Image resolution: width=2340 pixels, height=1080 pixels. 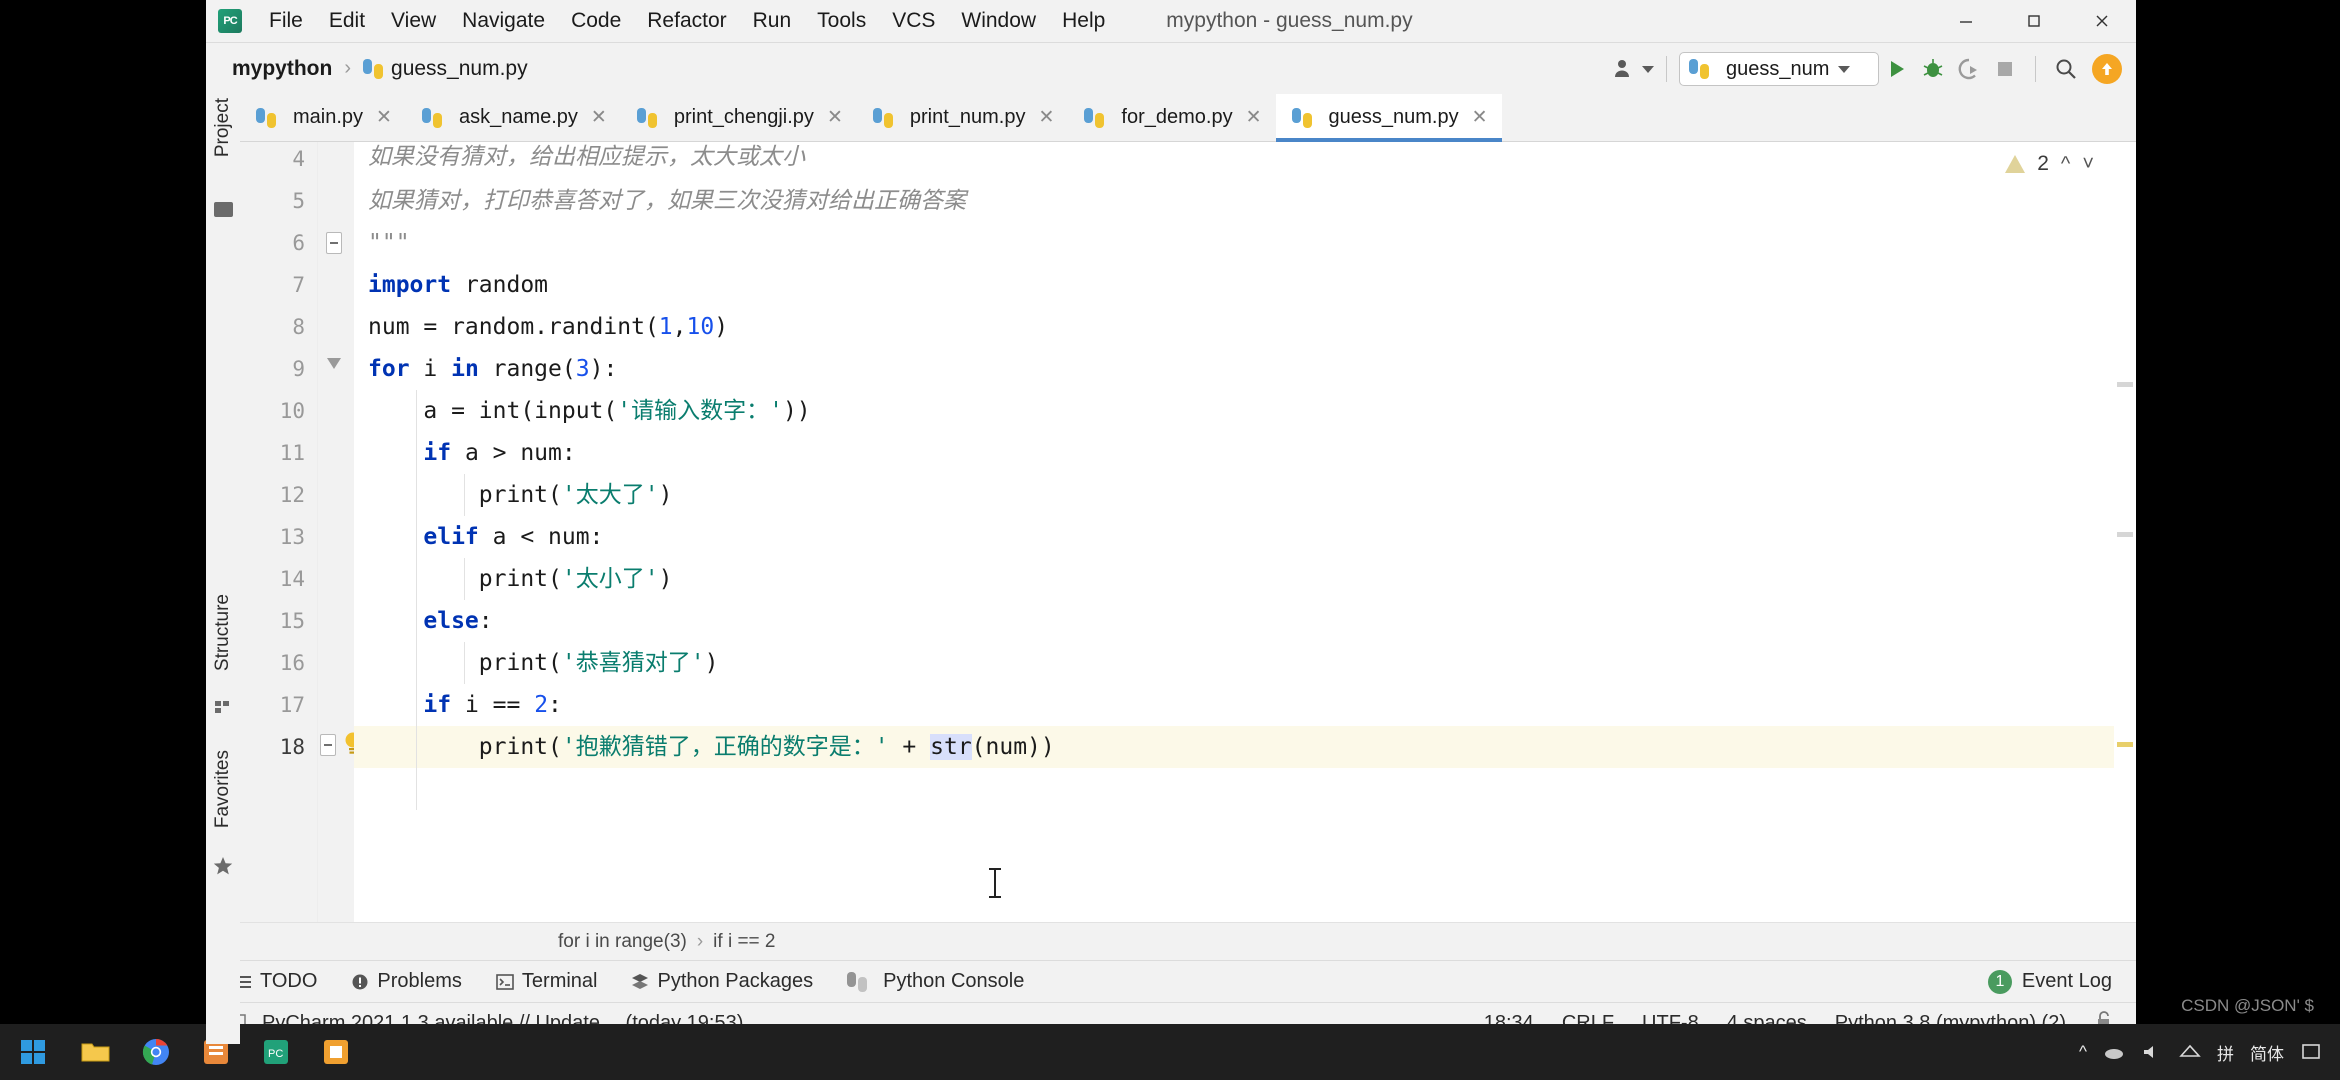 I want to click on line-number: 12, so click(x=292, y=495).